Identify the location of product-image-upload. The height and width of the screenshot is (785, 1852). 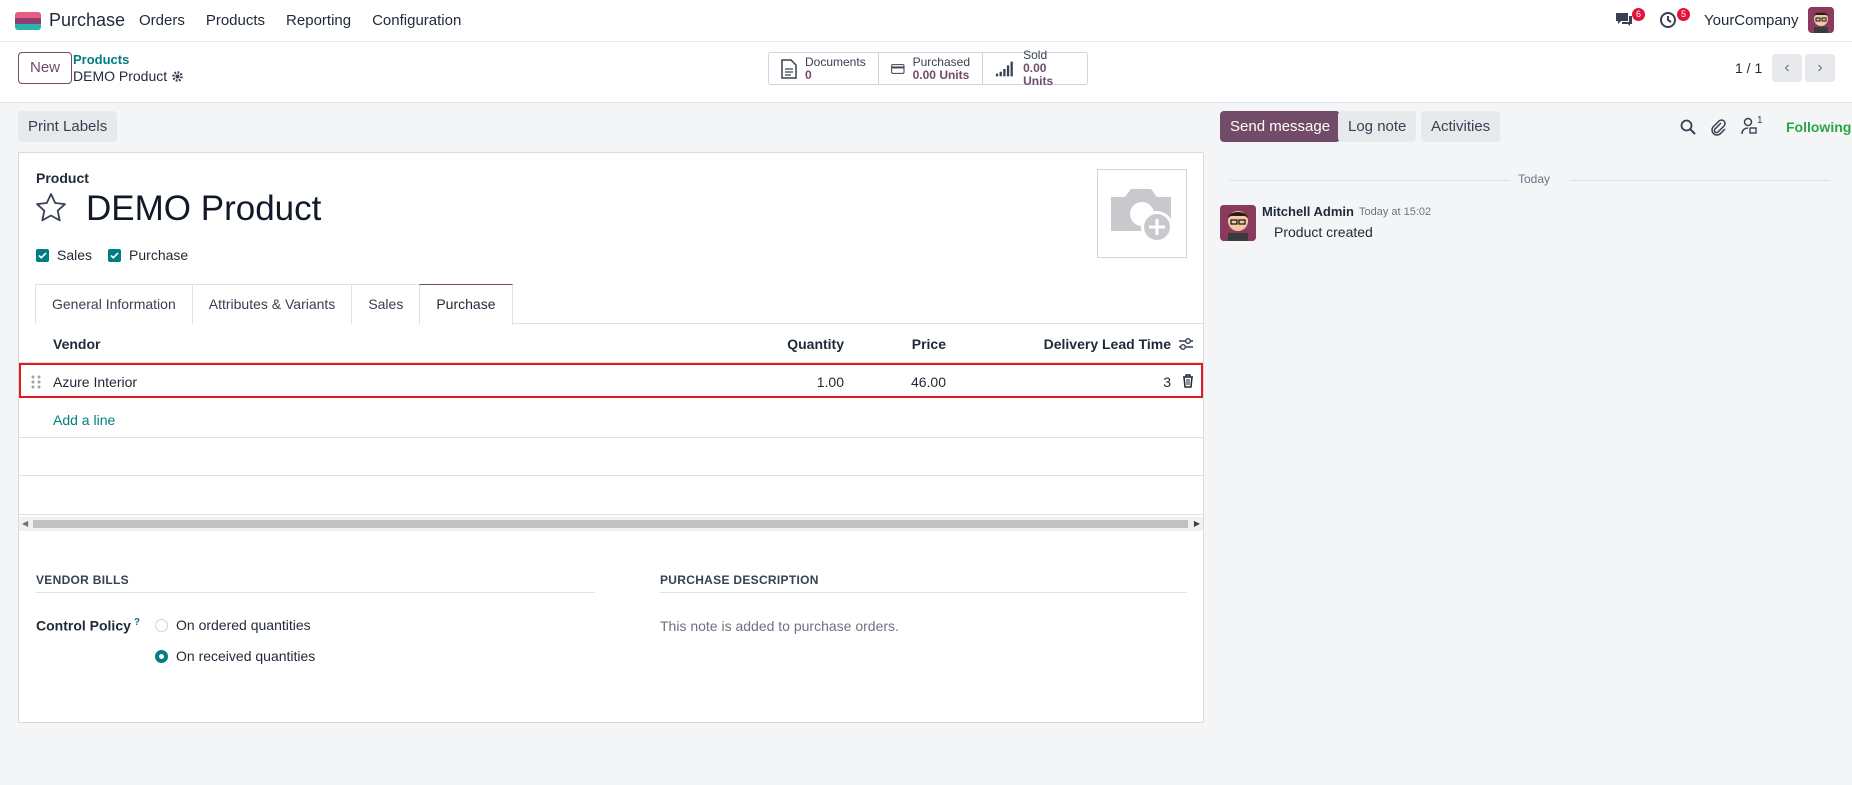
(1142, 213).